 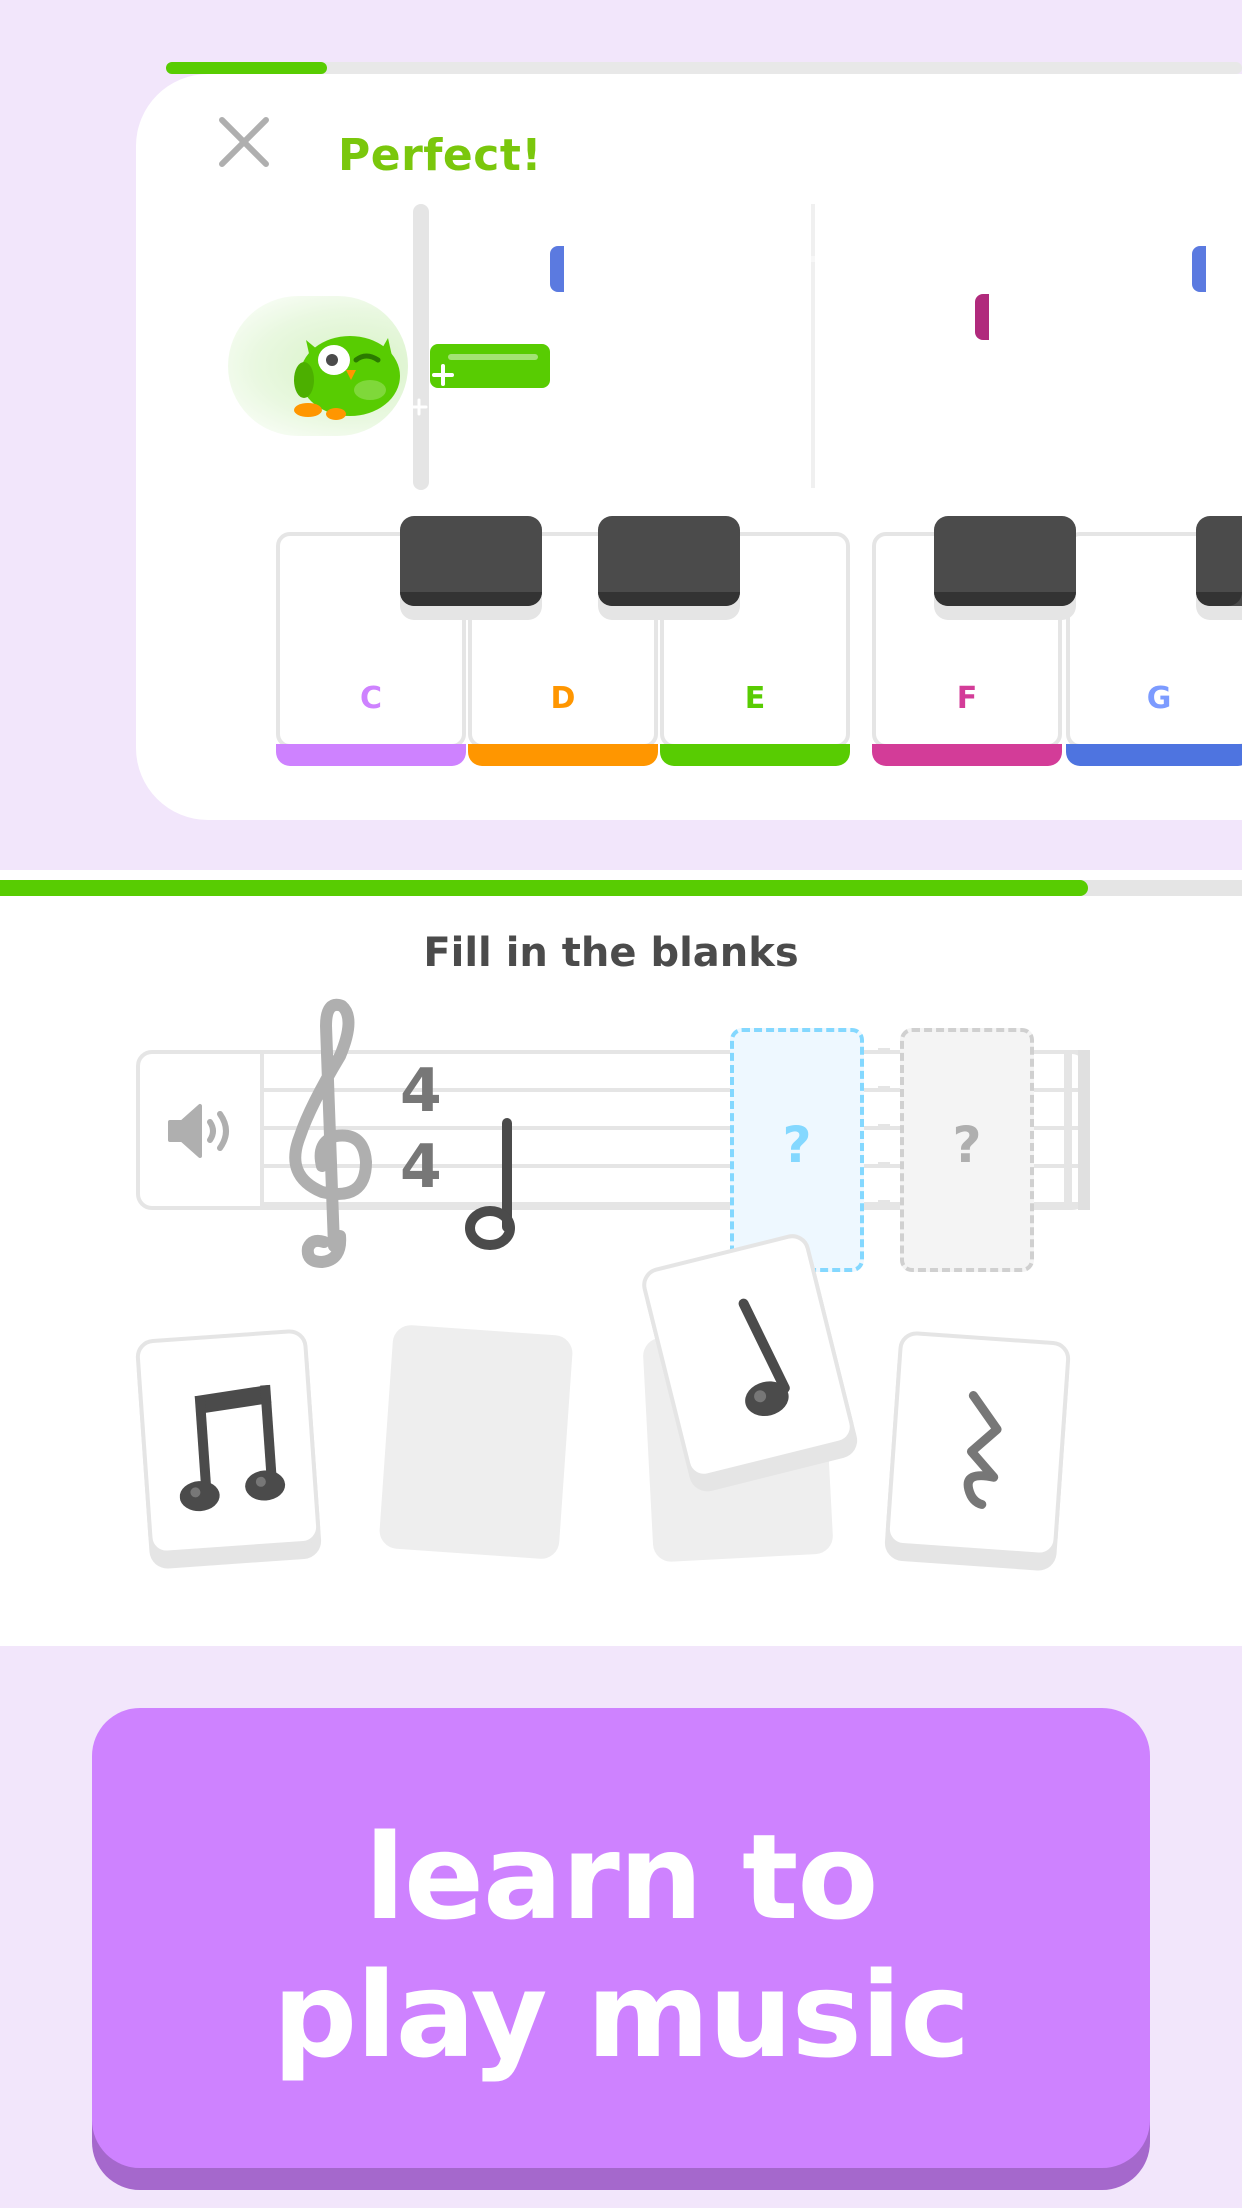 What do you see at coordinates (490, 1184) in the screenshot?
I see `half-note-icon` at bounding box center [490, 1184].